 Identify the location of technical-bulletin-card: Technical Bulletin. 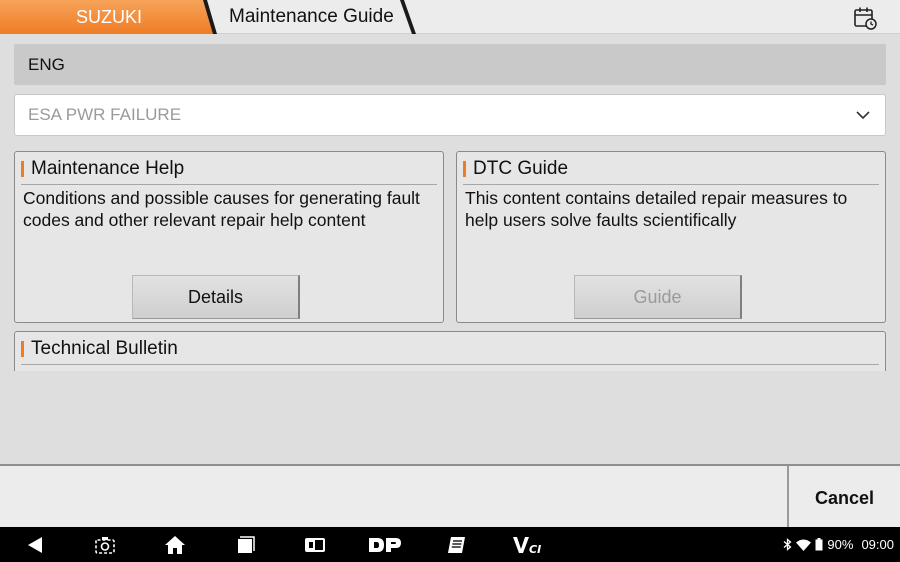
(450, 351).